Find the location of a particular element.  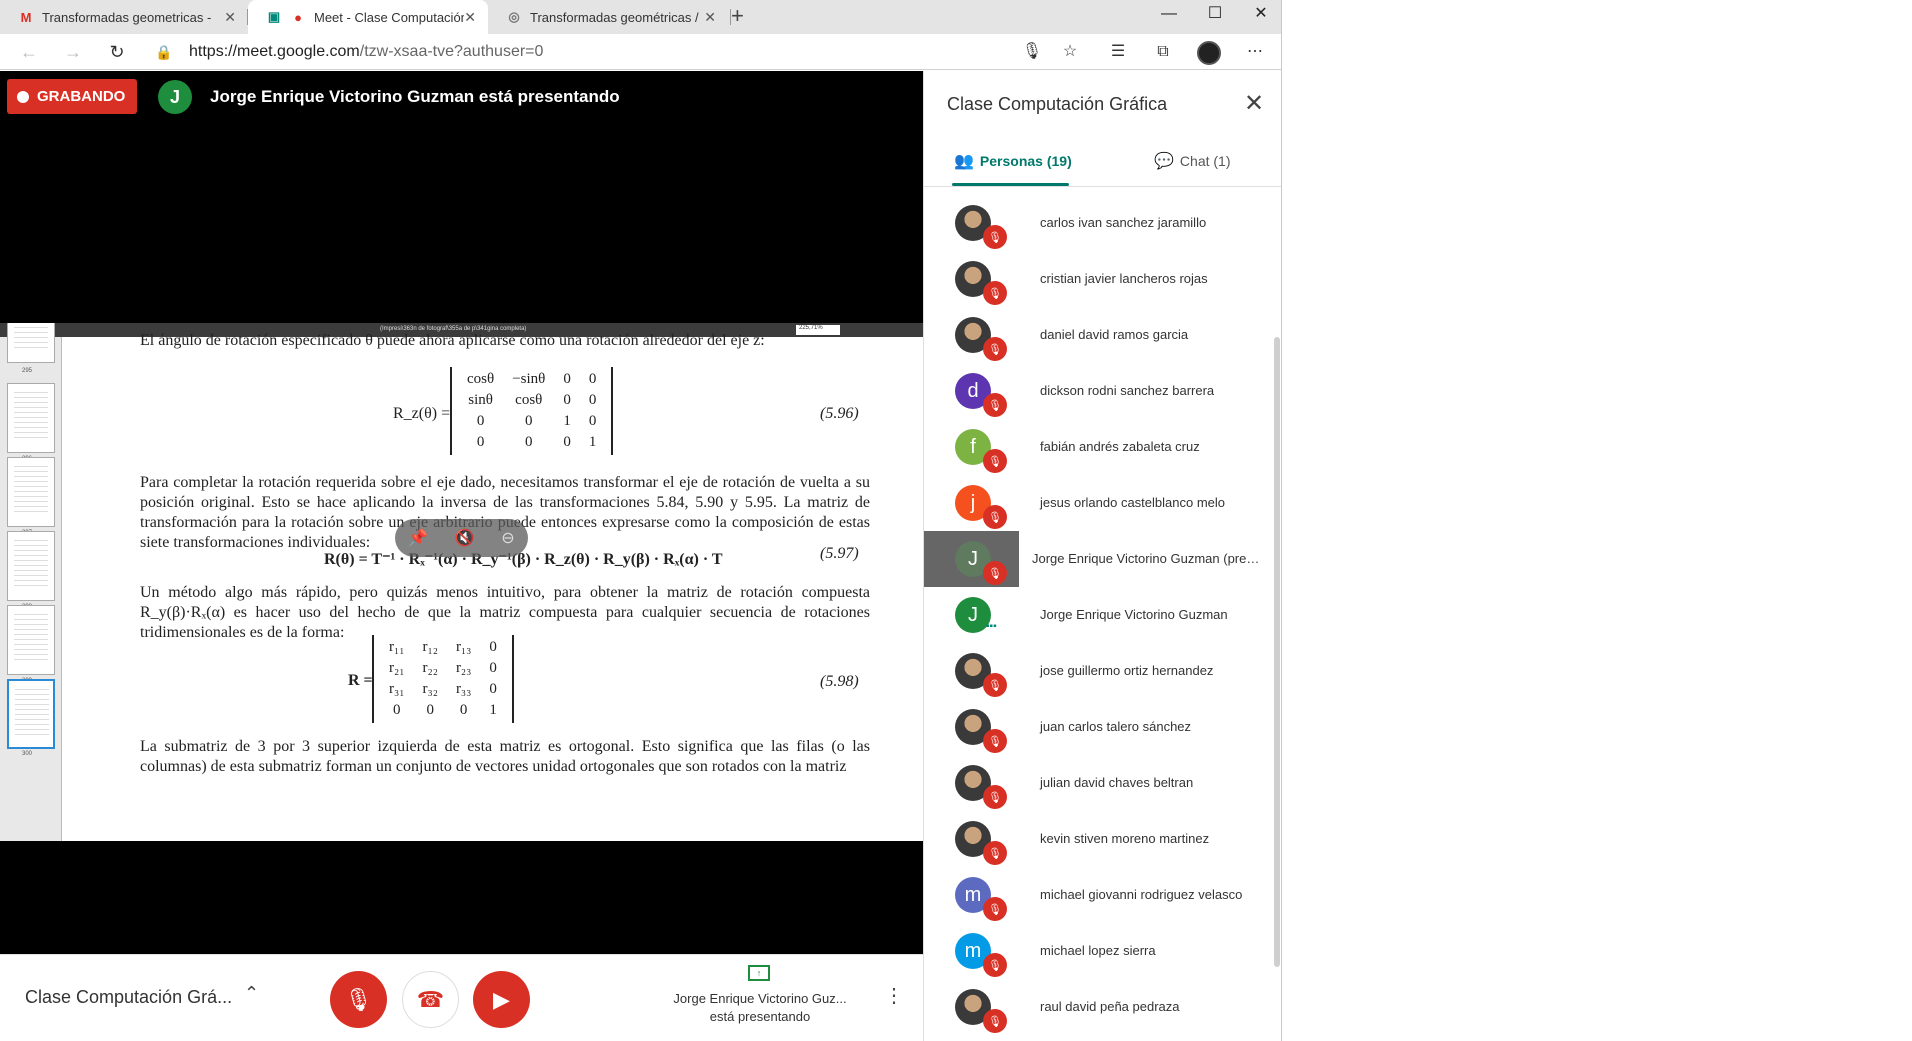

camera-off-icon: ▶ is located at coordinates (501, 999).